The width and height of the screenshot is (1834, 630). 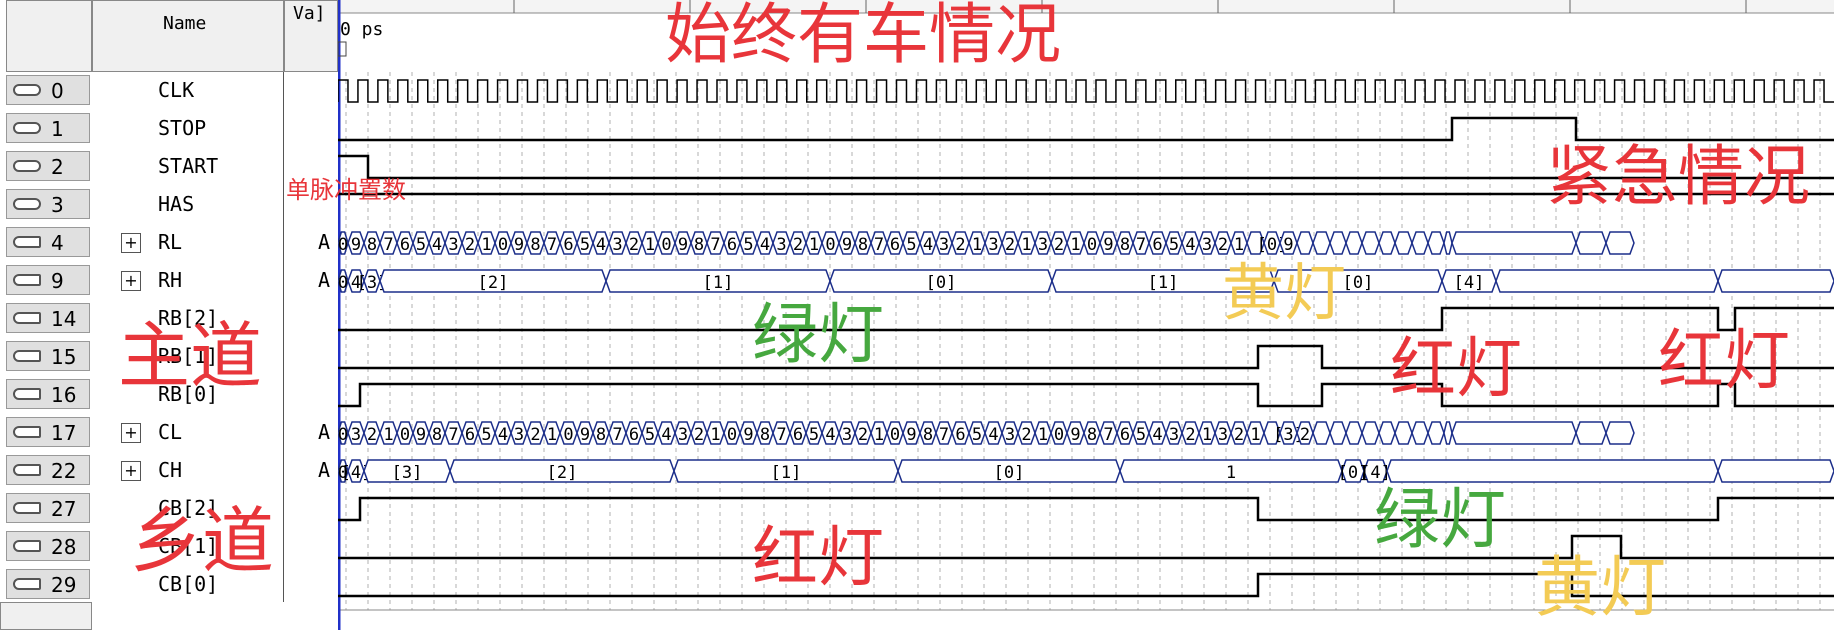 I want to click on rl-bus-value: 7, so click(x=715, y=245).